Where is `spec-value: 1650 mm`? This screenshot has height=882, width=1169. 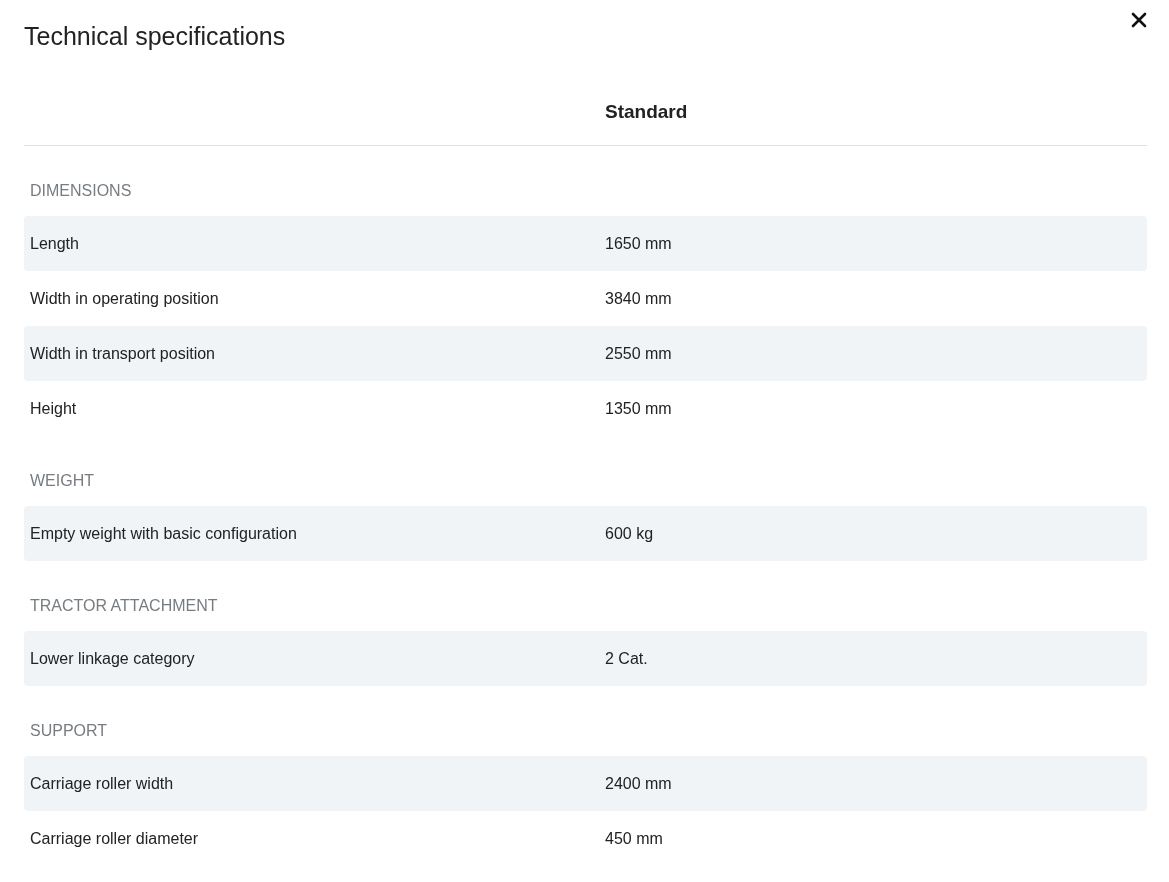
spec-value: 1650 mm is located at coordinates (638, 243).